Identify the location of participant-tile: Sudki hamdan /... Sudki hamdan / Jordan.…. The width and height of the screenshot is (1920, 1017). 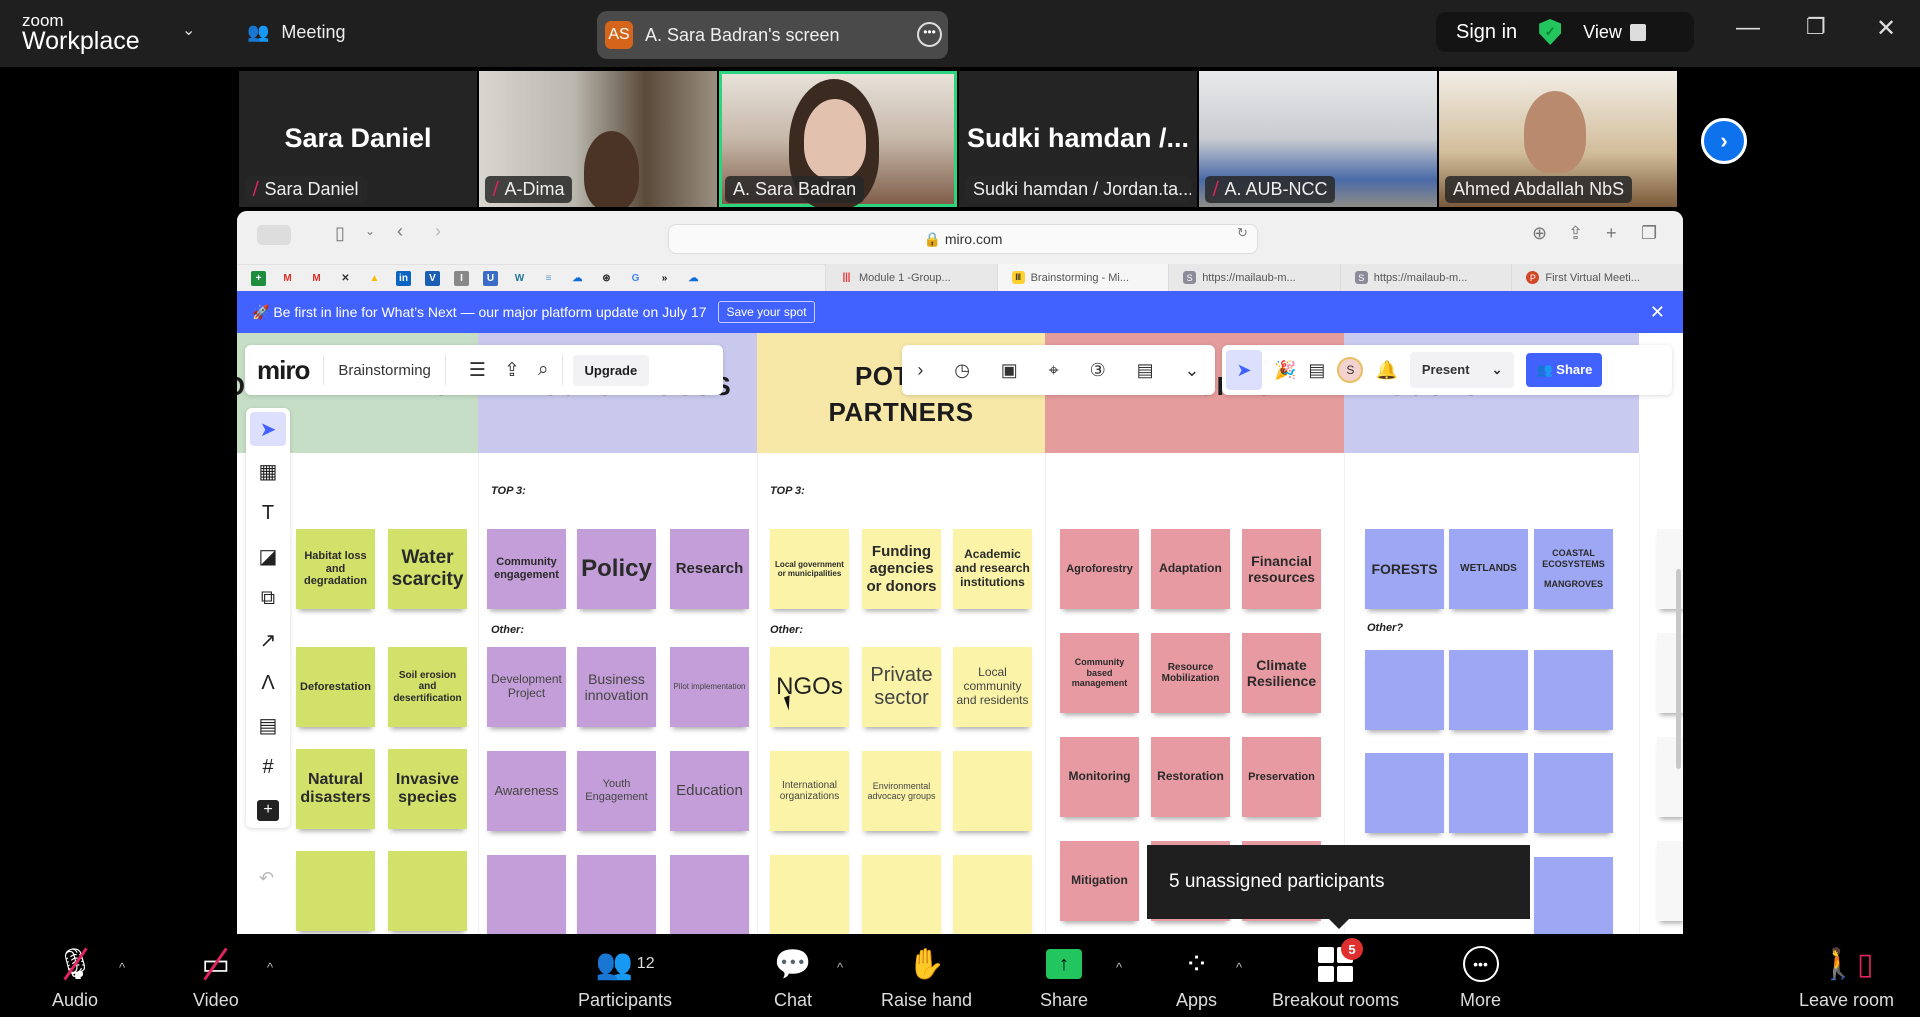
(1078, 139).